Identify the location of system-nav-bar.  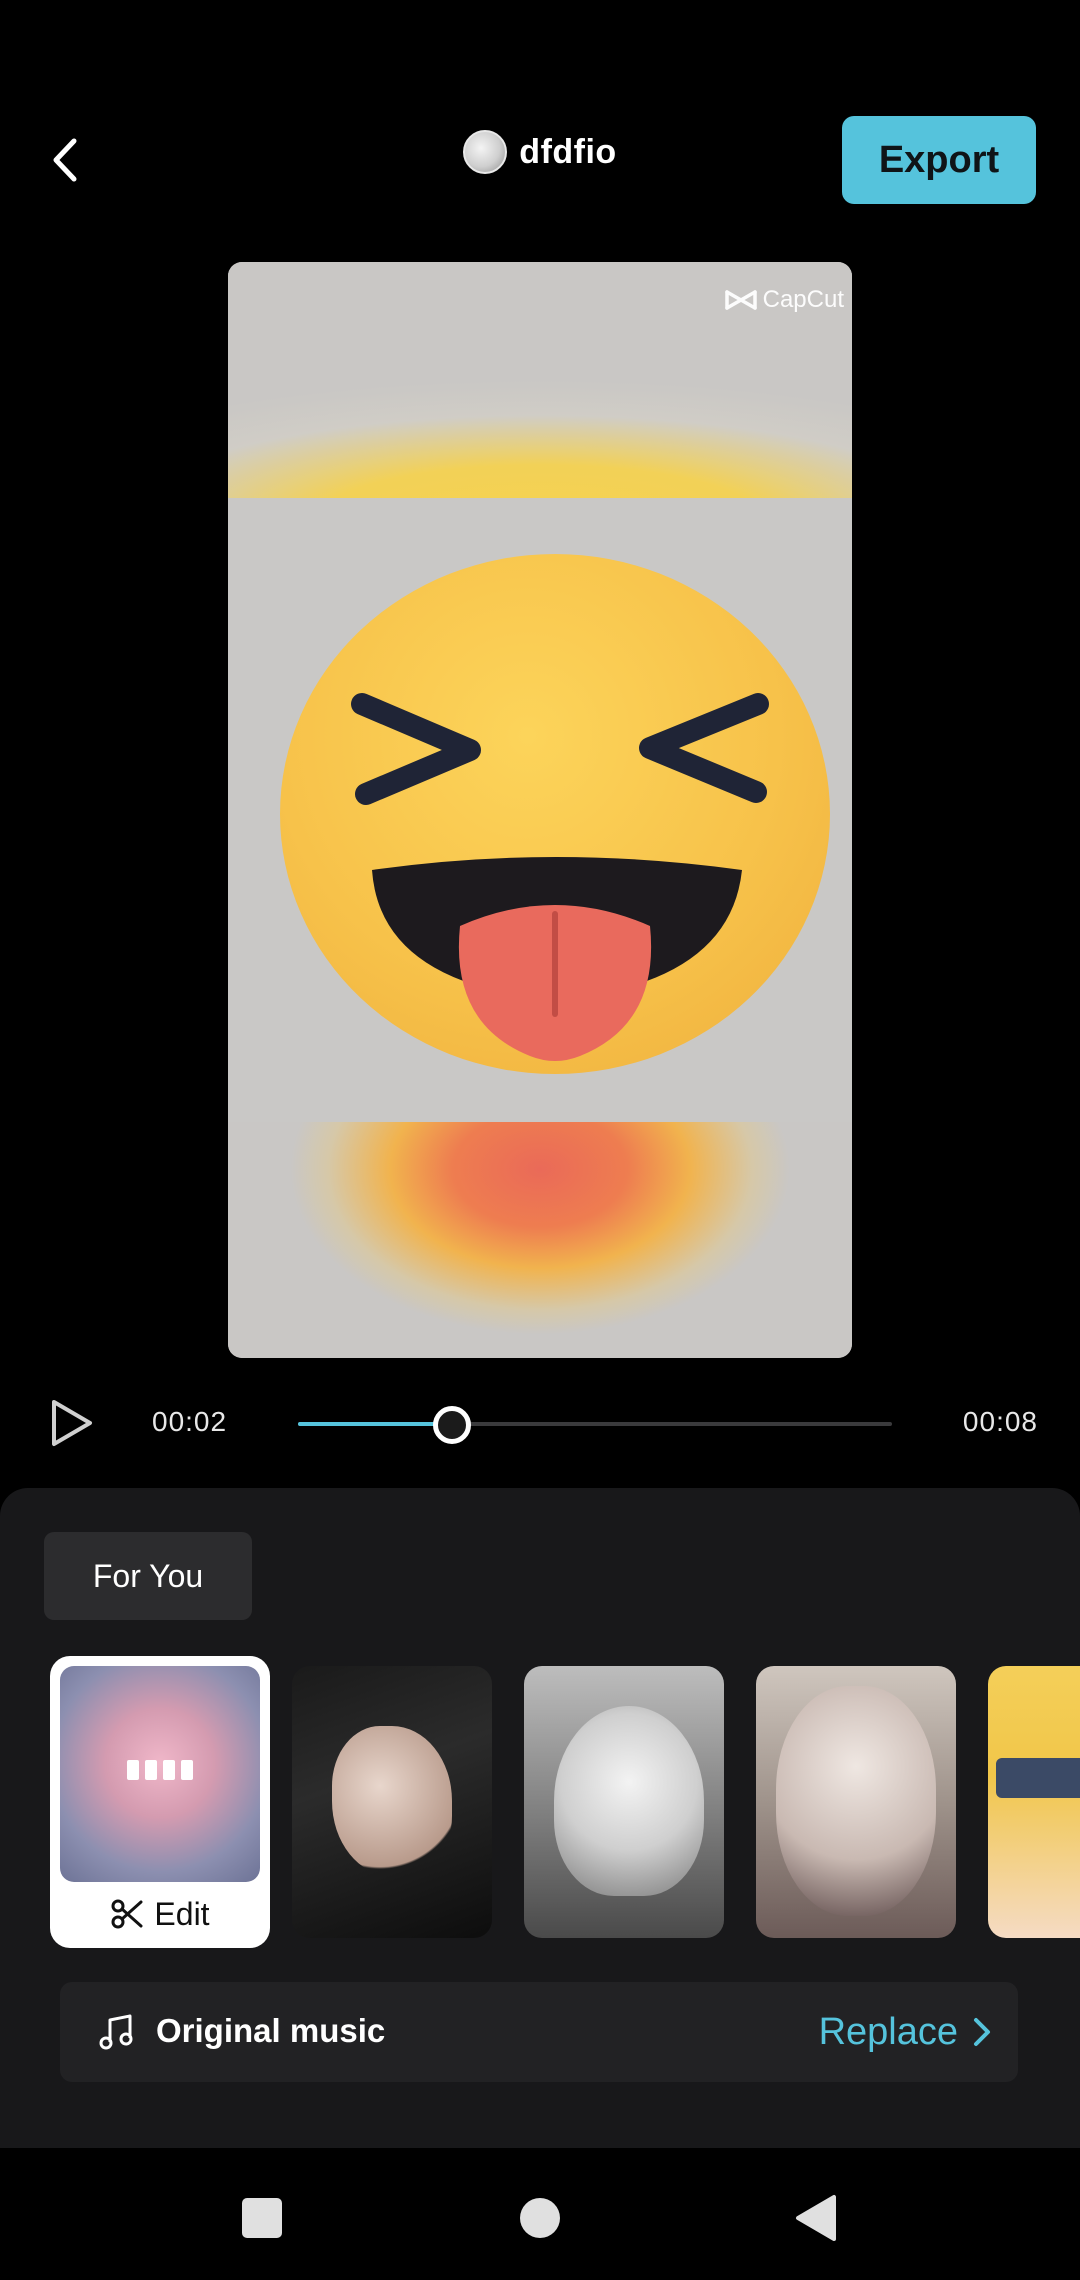
(540, 2214).